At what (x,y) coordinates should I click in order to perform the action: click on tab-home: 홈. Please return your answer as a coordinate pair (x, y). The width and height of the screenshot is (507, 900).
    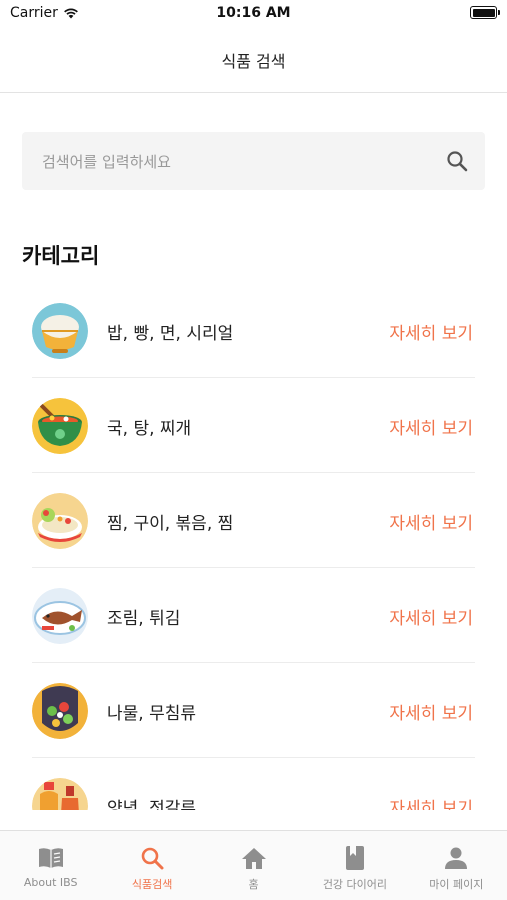
    Looking at the image, I should click on (253, 865).